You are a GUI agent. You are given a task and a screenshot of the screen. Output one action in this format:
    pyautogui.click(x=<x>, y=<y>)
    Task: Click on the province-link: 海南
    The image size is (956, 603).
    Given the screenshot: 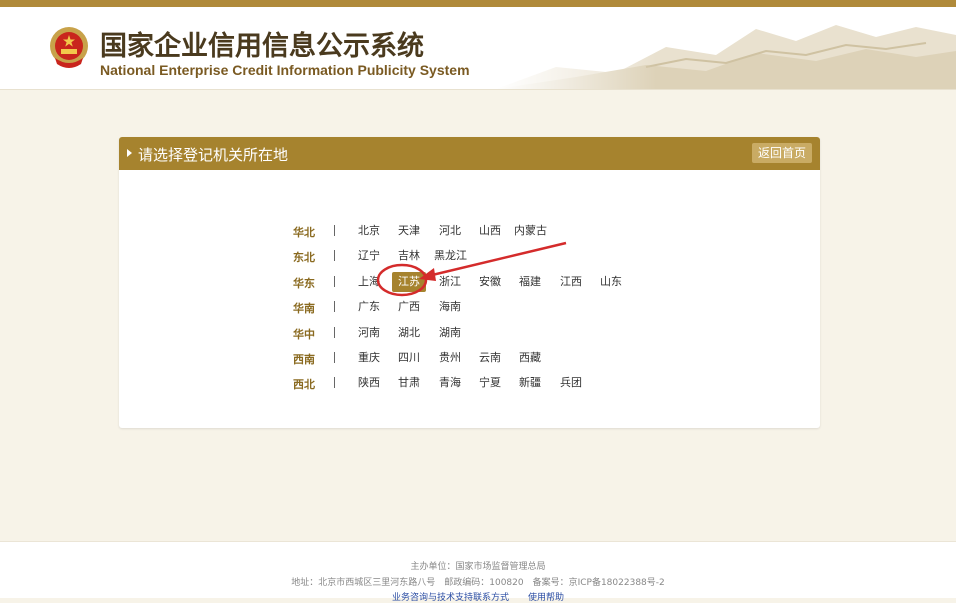 What is the action you would take?
    pyautogui.click(x=450, y=307)
    